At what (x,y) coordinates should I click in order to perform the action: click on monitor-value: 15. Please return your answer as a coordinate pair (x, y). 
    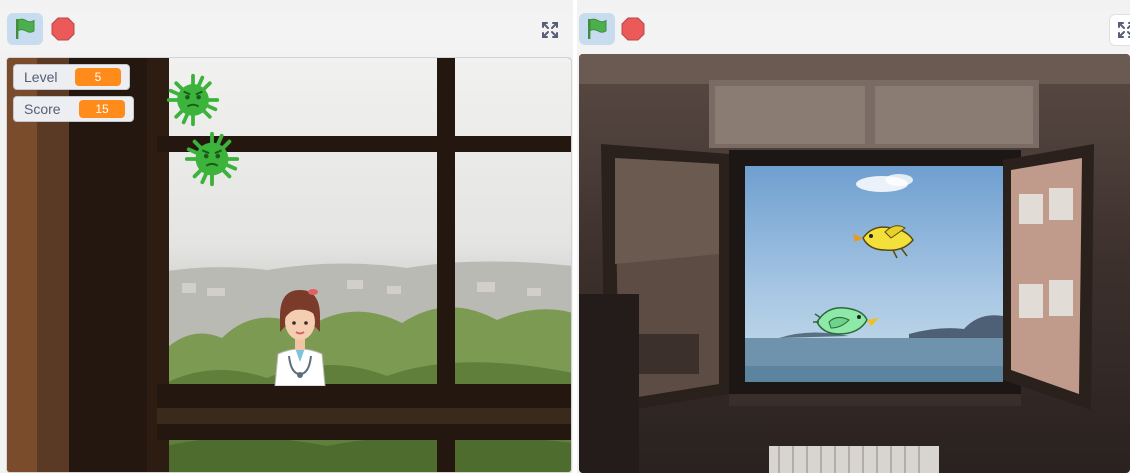
    Looking at the image, I should click on (102, 109).